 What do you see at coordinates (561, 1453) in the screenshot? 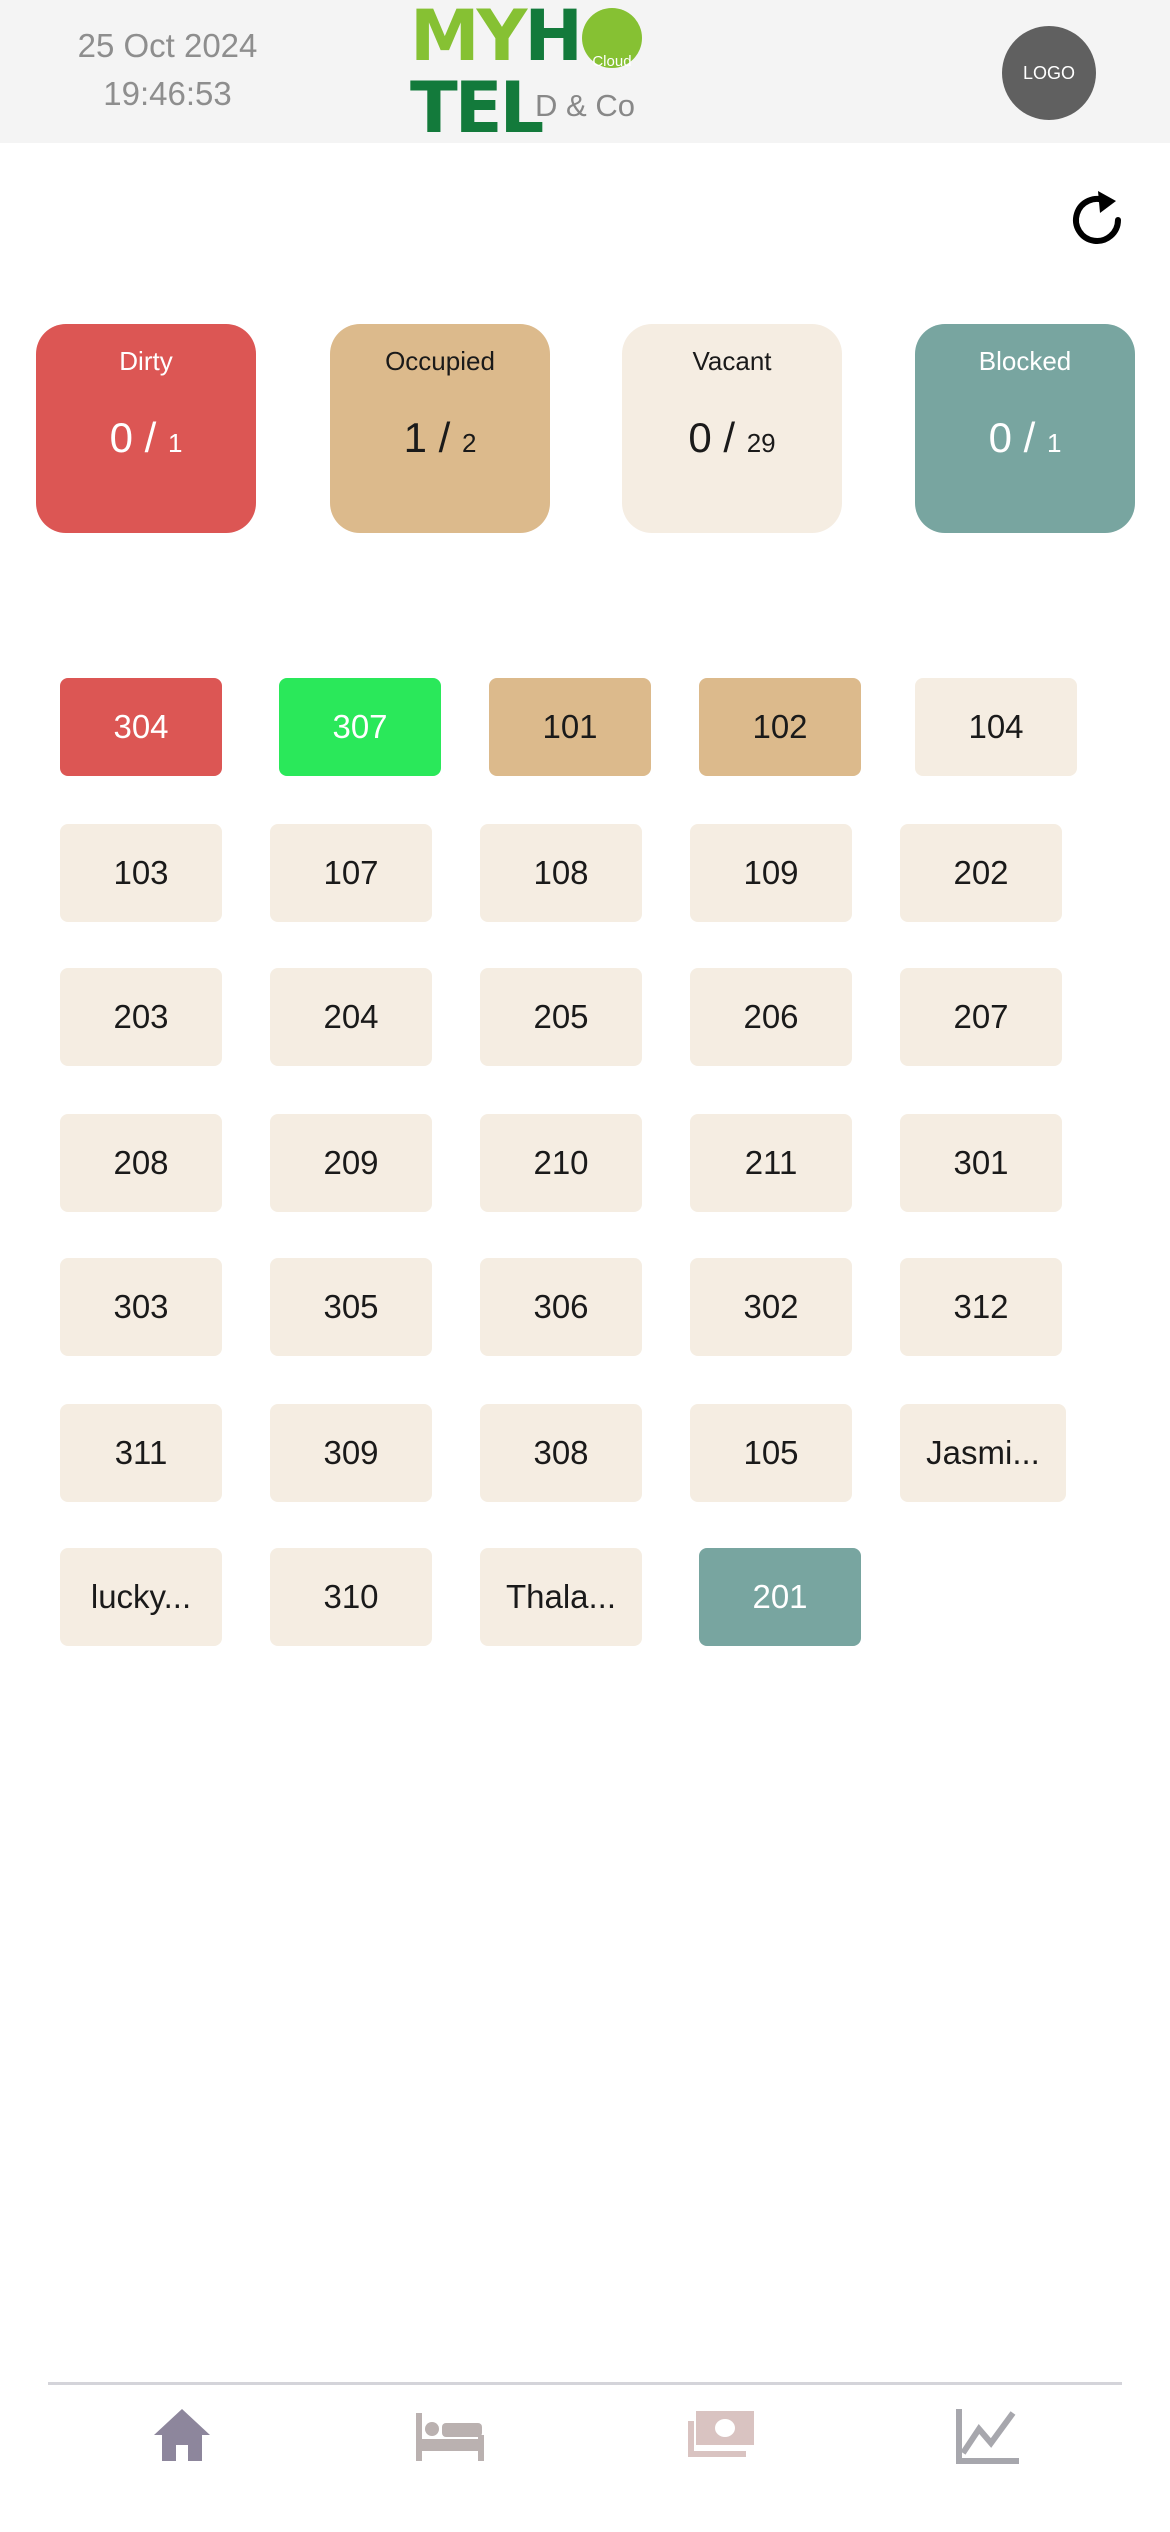
I see `room-tile: 308` at bounding box center [561, 1453].